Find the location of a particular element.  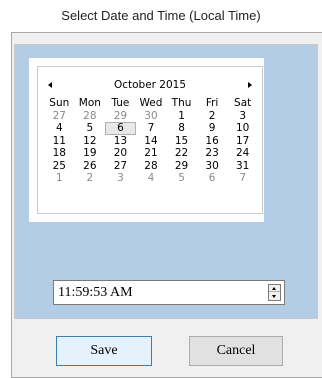

calendar-day: 21 is located at coordinates (151, 153).